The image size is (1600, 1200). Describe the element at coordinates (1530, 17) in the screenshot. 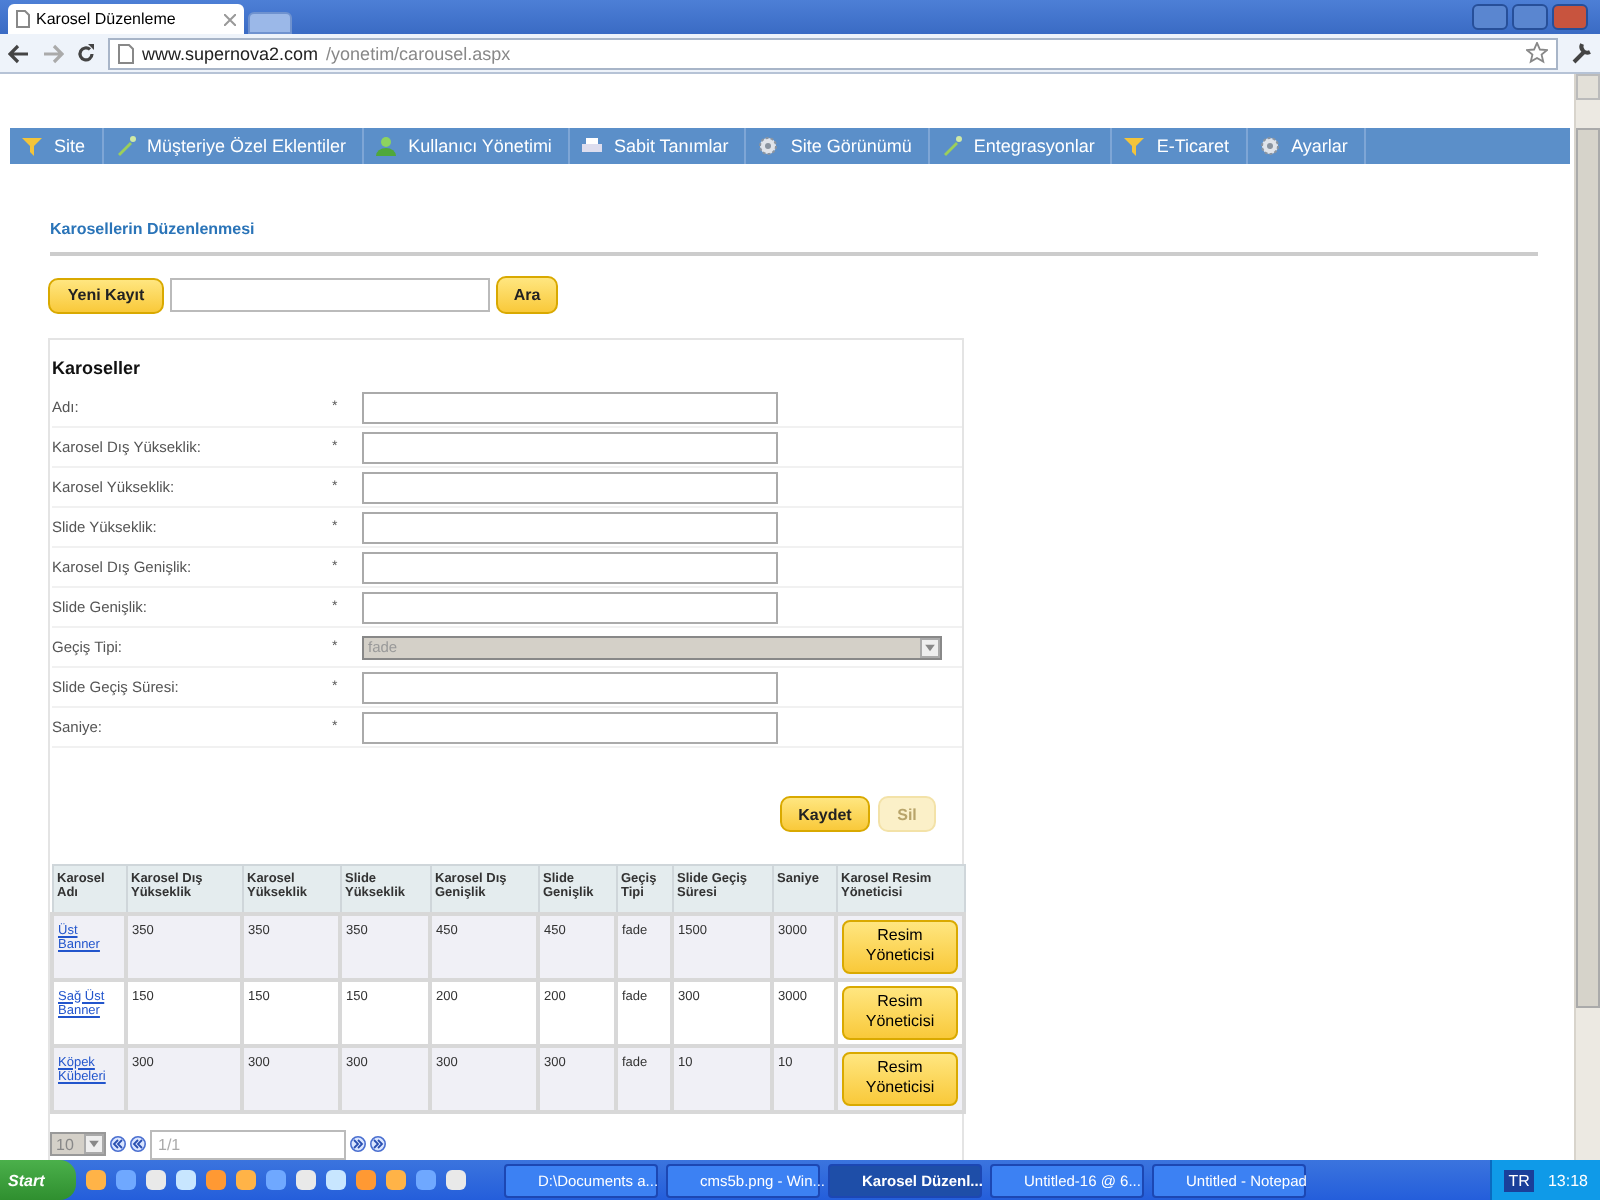

I see `maximize-button` at that location.